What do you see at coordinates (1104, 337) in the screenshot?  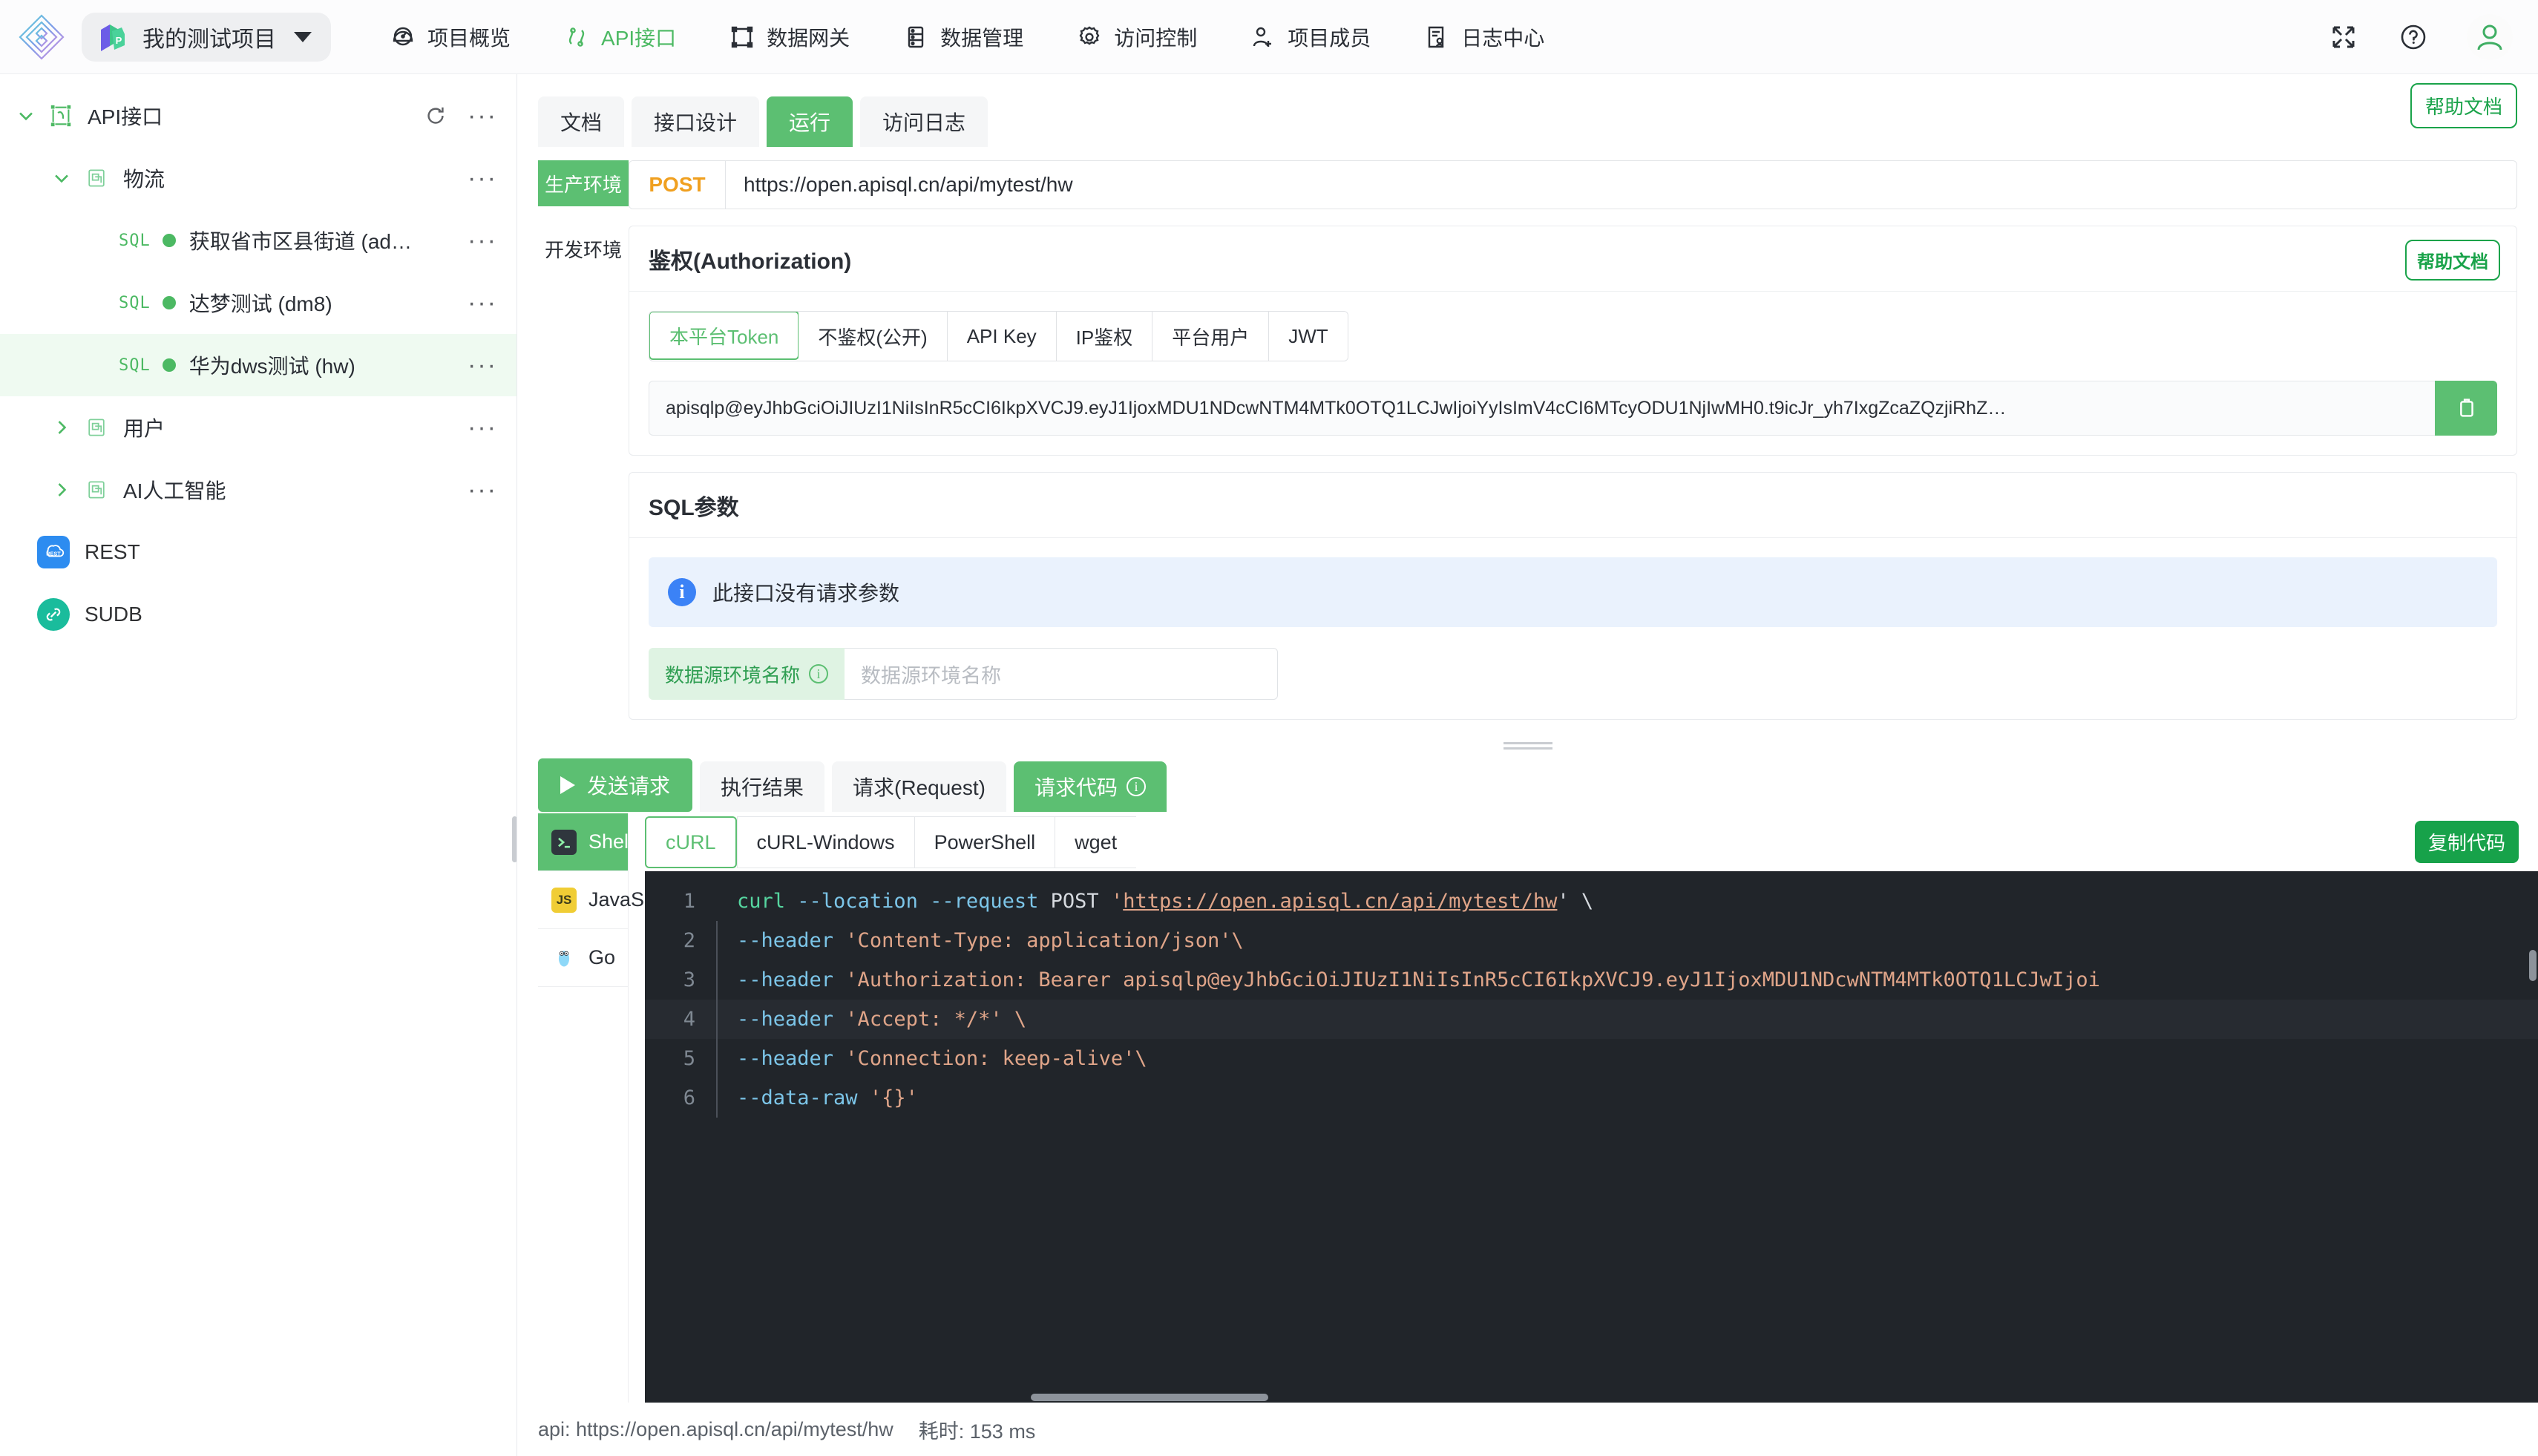 I see `auth-tab-ip: IP鉴权` at bounding box center [1104, 337].